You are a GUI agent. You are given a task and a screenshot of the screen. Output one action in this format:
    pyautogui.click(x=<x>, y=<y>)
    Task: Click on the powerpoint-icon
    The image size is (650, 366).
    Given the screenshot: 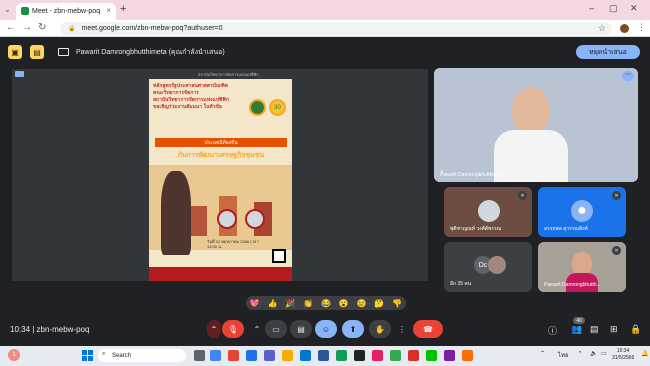 What is the action you would take?
    pyautogui.click(x=413, y=355)
    